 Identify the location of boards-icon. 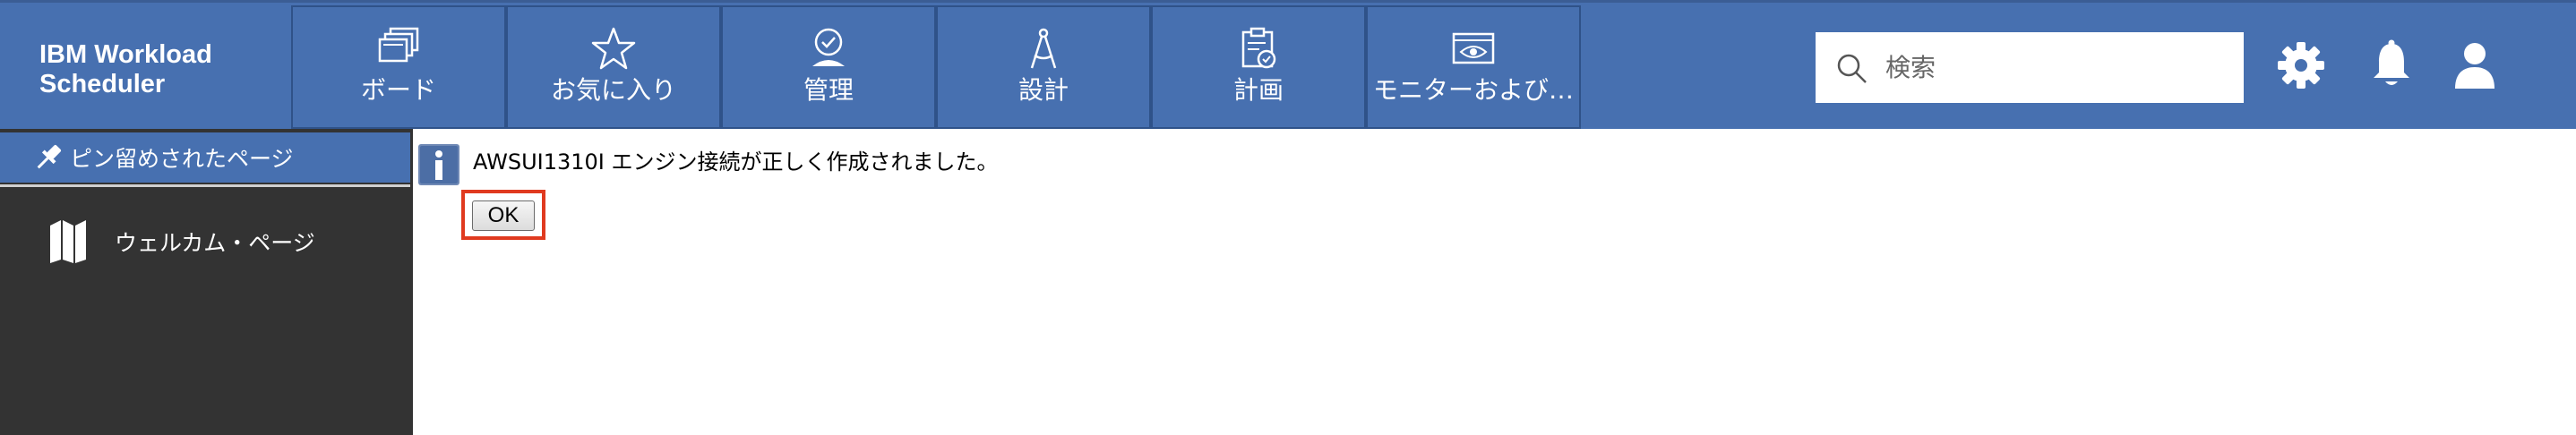
(398, 45).